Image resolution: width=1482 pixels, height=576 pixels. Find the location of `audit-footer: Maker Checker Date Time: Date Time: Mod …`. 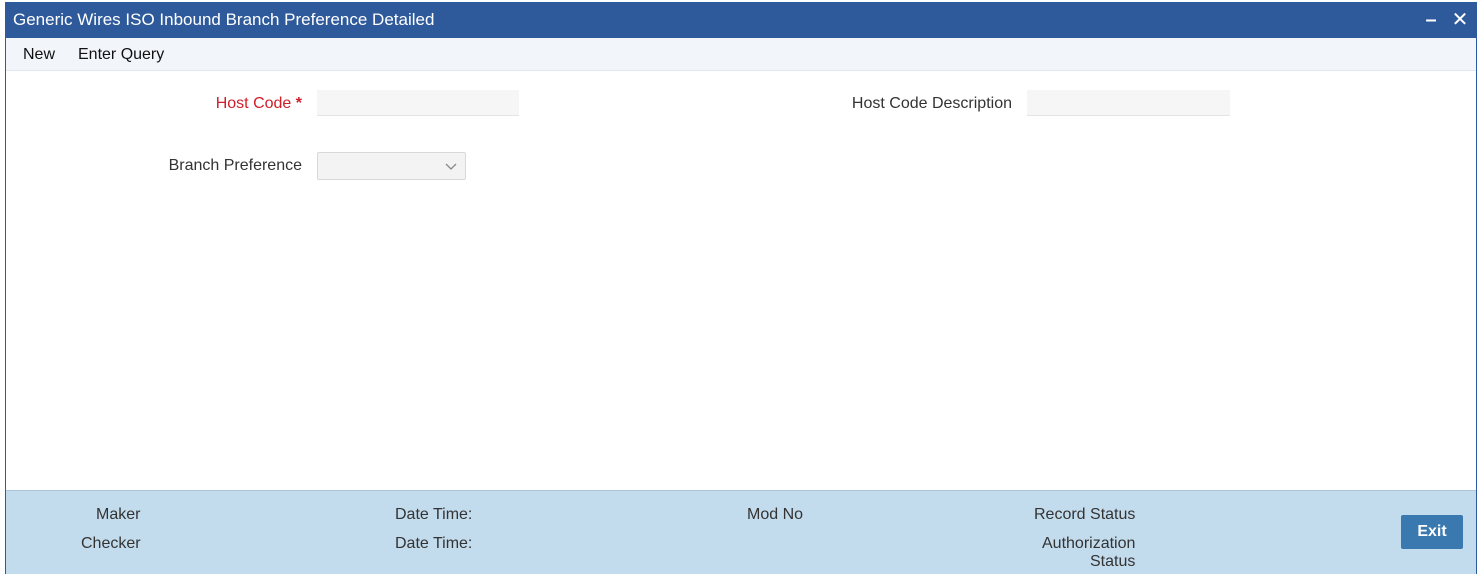

audit-footer: Maker Checker Date Time: Date Time: Mod … is located at coordinates (741, 532).